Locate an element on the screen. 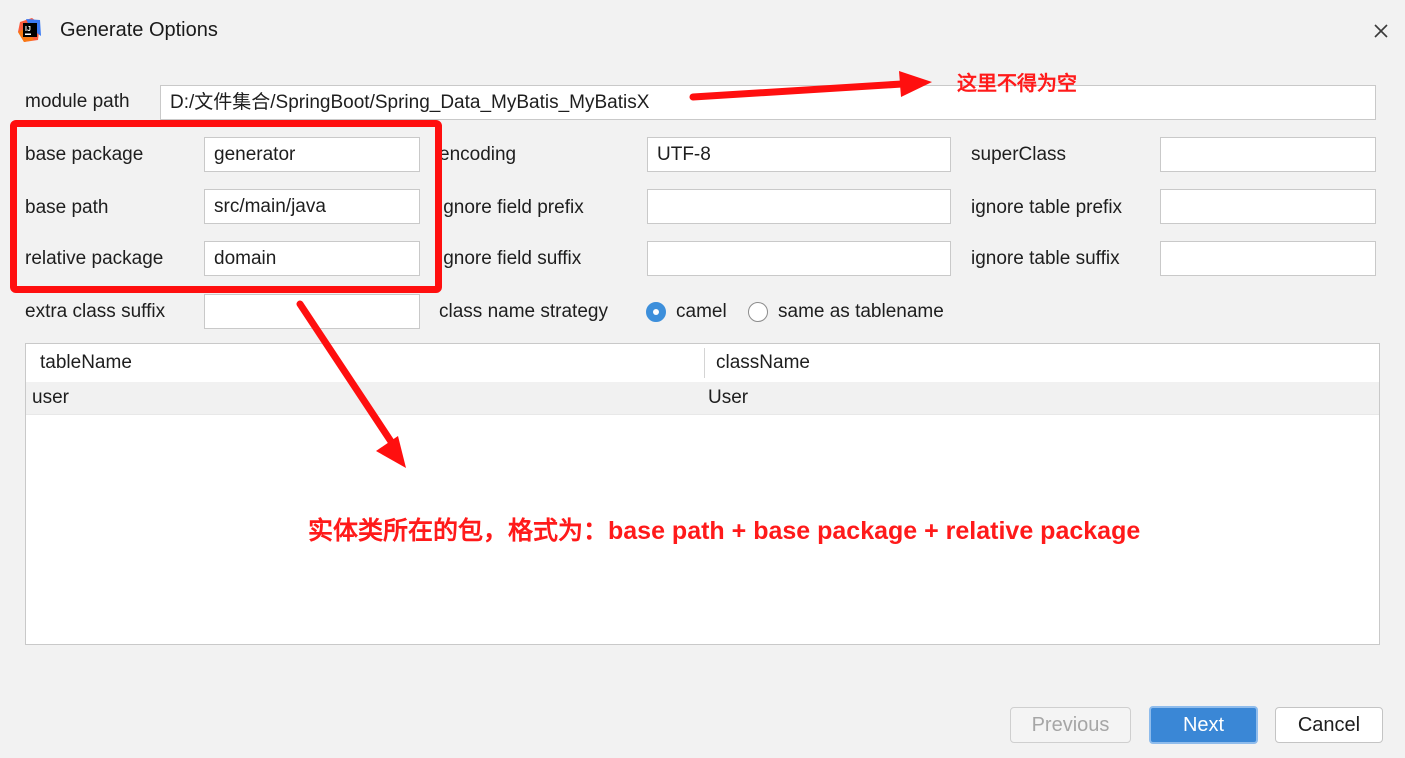 The width and height of the screenshot is (1405, 758). table-header: tableName className is located at coordinates (702, 363).